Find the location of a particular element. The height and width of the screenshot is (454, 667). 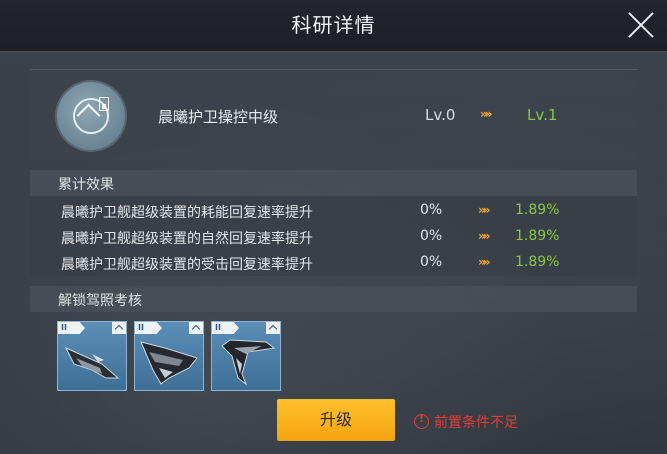

level-to: Lv.1 is located at coordinates (542, 115).